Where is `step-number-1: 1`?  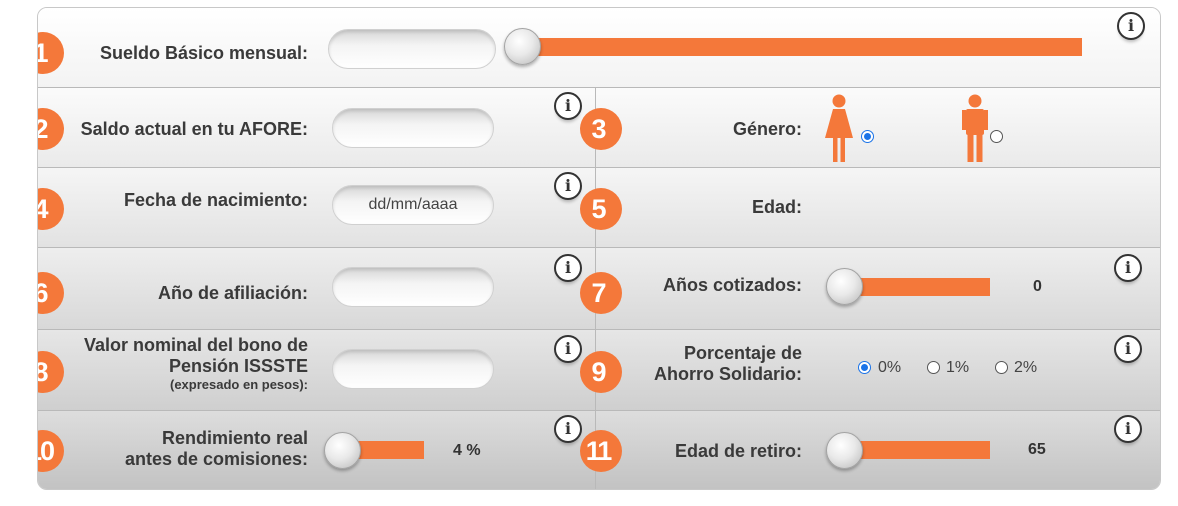
step-number-1: 1 is located at coordinates (51, 53).